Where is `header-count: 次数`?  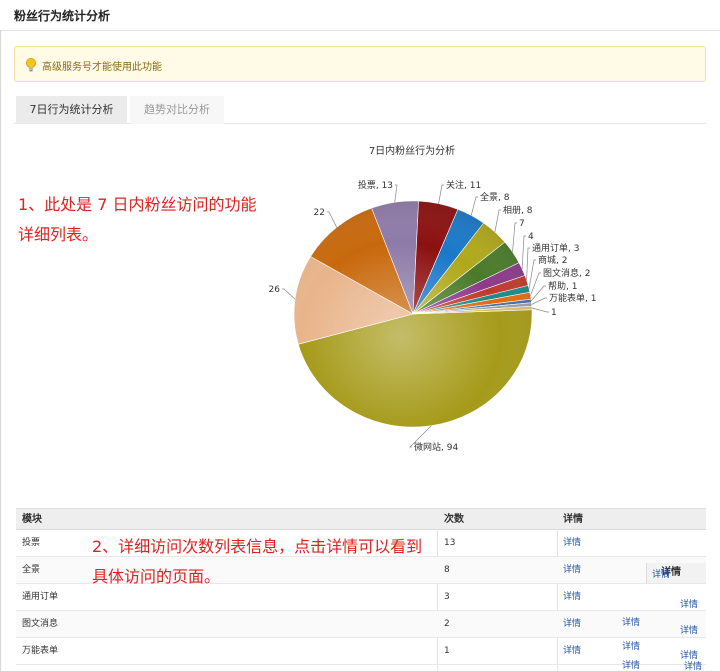
header-count: 次数 is located at coordinates (454, 519).